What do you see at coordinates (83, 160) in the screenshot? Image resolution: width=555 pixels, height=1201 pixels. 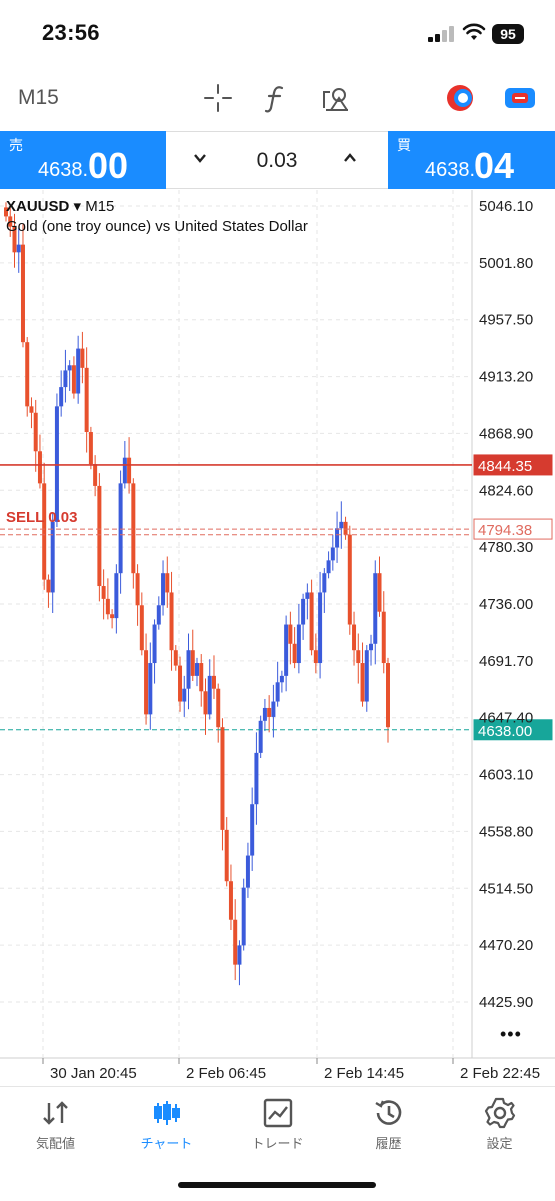 I see `sell-button: 売 4638. 00` at bounding box center [83, 160].